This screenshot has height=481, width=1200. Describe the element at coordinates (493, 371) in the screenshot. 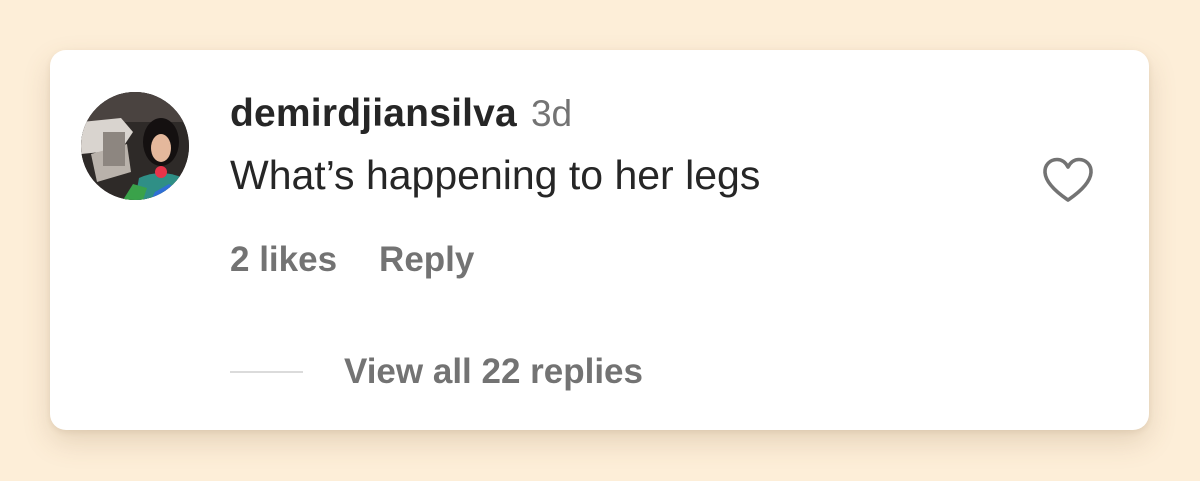

I see `view-replies-label: View all 22 replies` at that location.